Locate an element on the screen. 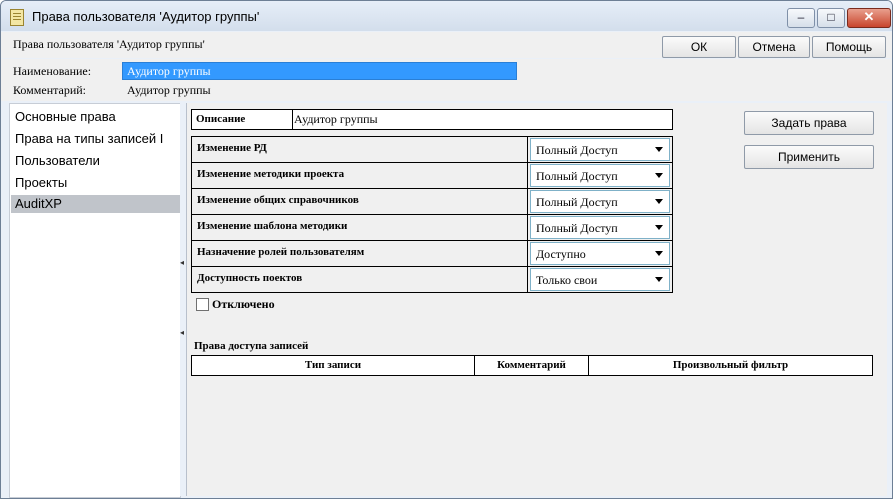  nav-item-record-type-rights: Права на типы записей I is located at coordinates (97, 139).